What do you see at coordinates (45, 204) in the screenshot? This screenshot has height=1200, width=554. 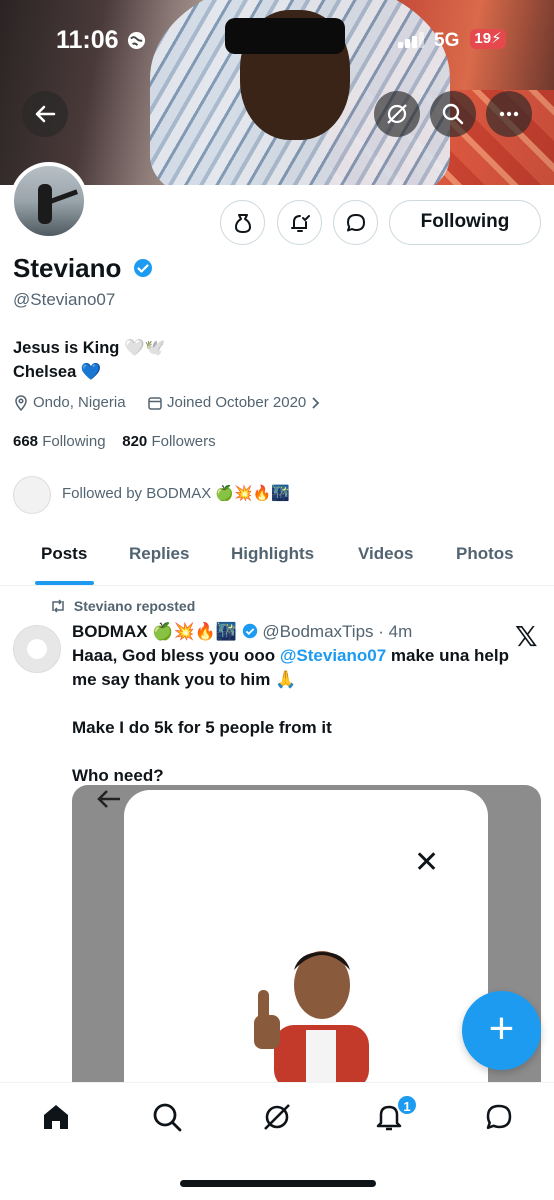 I see `avatar-figure` at bounding box center [45, 204].